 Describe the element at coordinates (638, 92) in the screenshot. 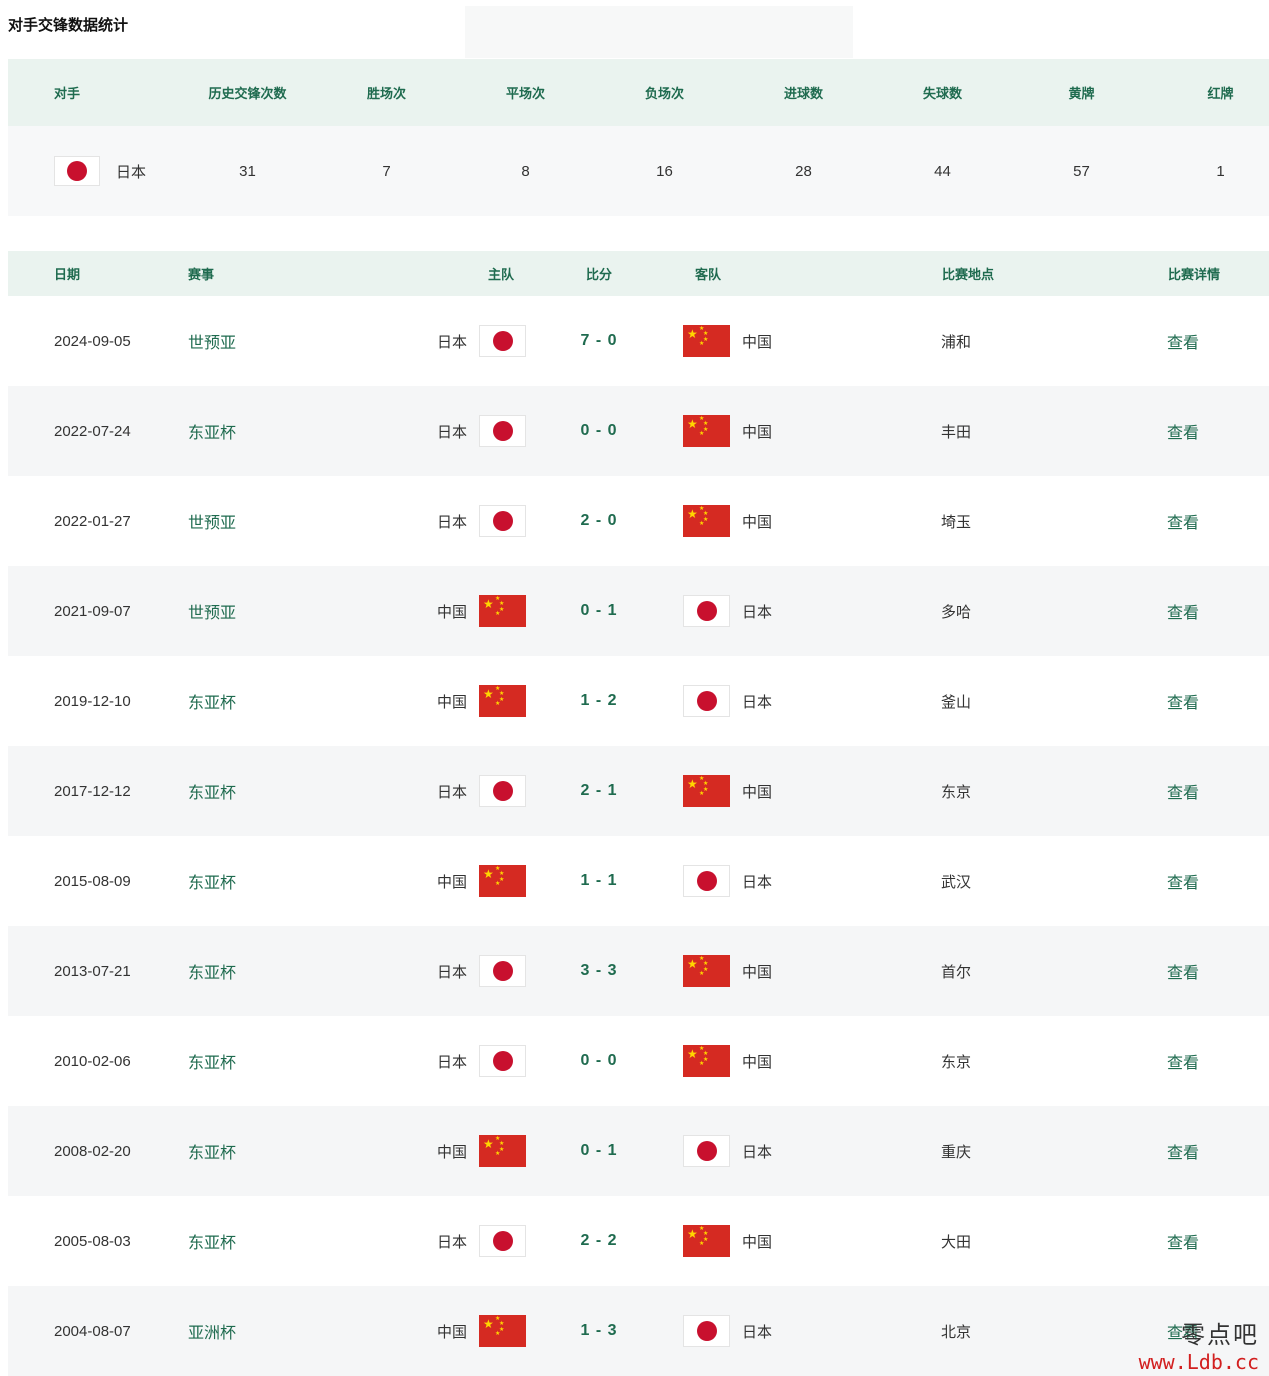

I see `summary-header-row: 对手 历史交锋次数 胜场次 平场次 负场次 进球数 失球数 黄牌 红牌` at that location.